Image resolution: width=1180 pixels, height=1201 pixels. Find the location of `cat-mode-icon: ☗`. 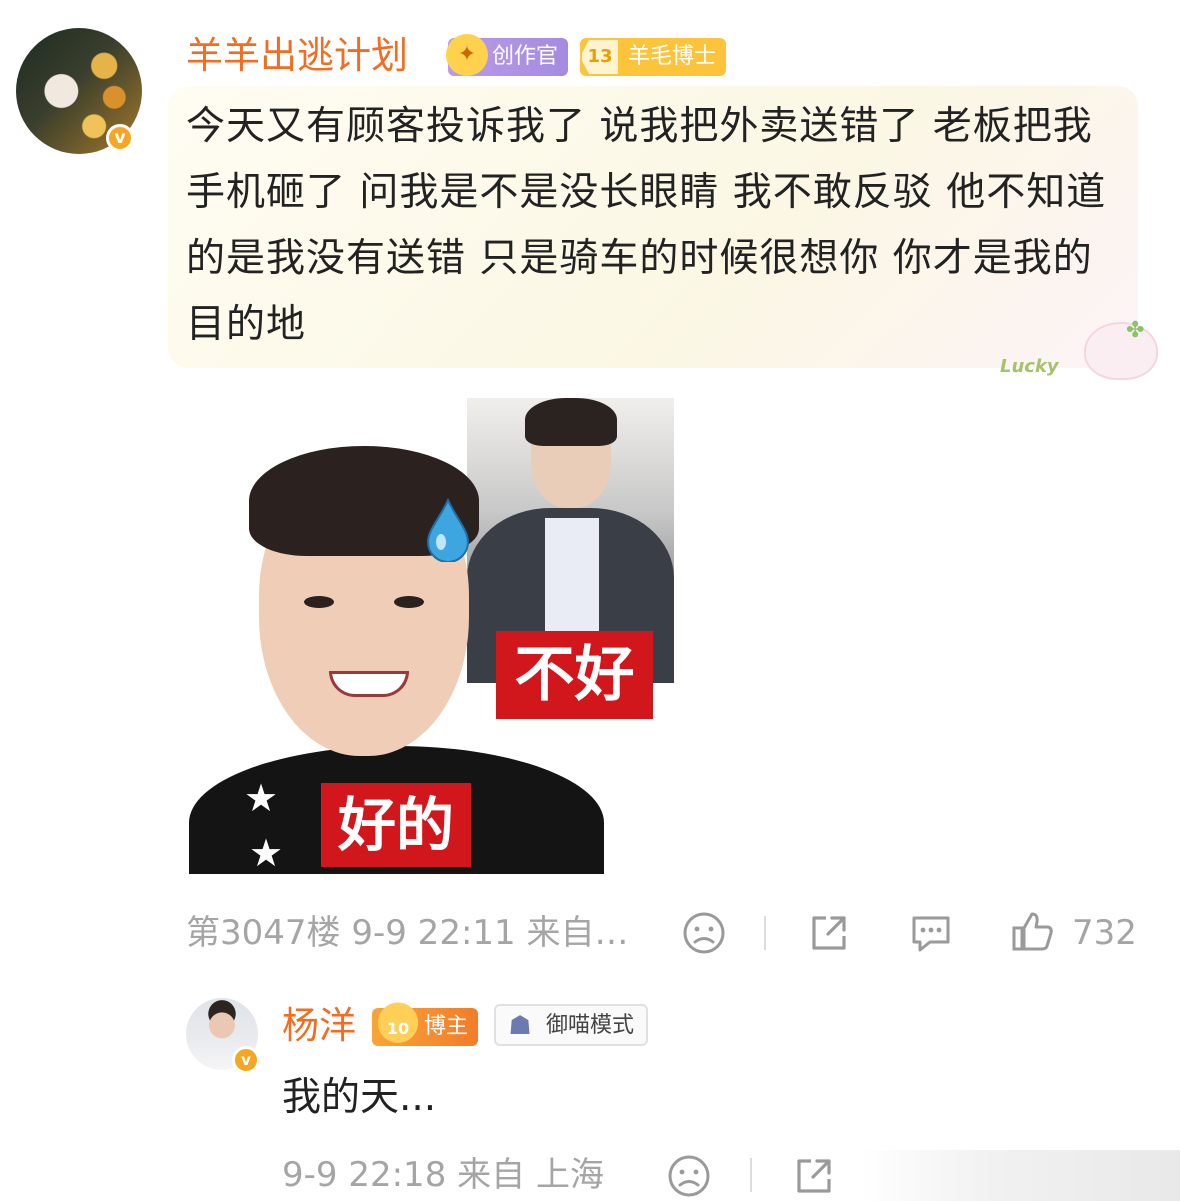

cat-mode-icon: ☗ is located at coordinates (520, 1026).